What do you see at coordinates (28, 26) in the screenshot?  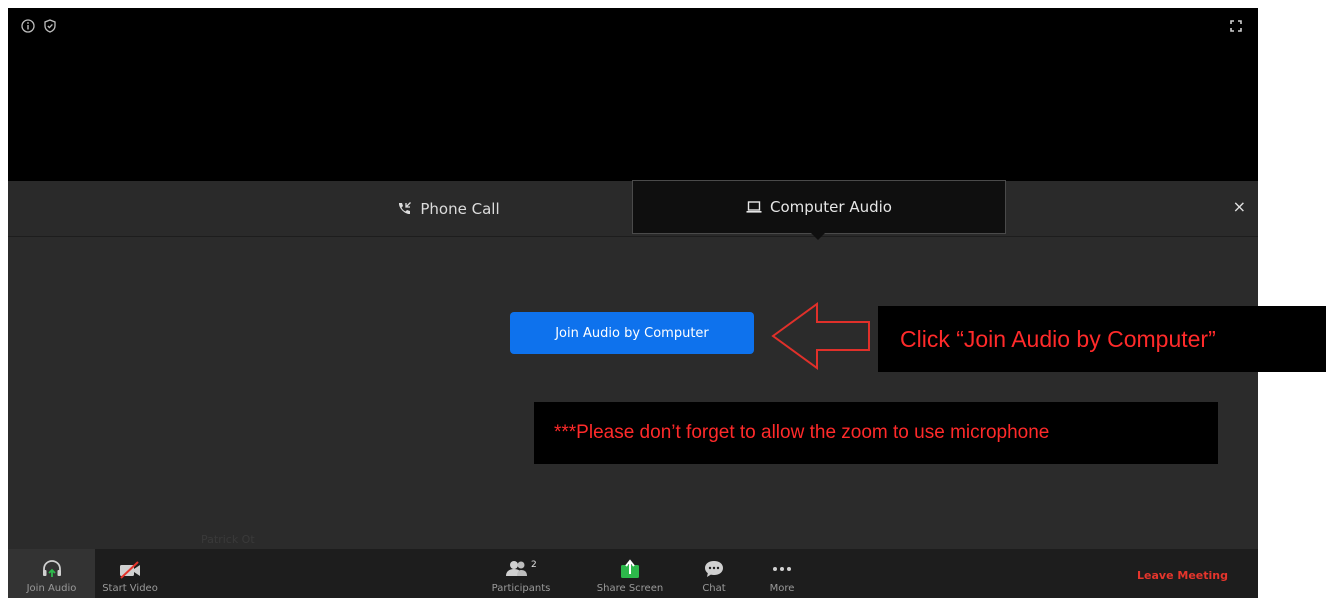 I see `info-icon` at bounding box center [28, 26].